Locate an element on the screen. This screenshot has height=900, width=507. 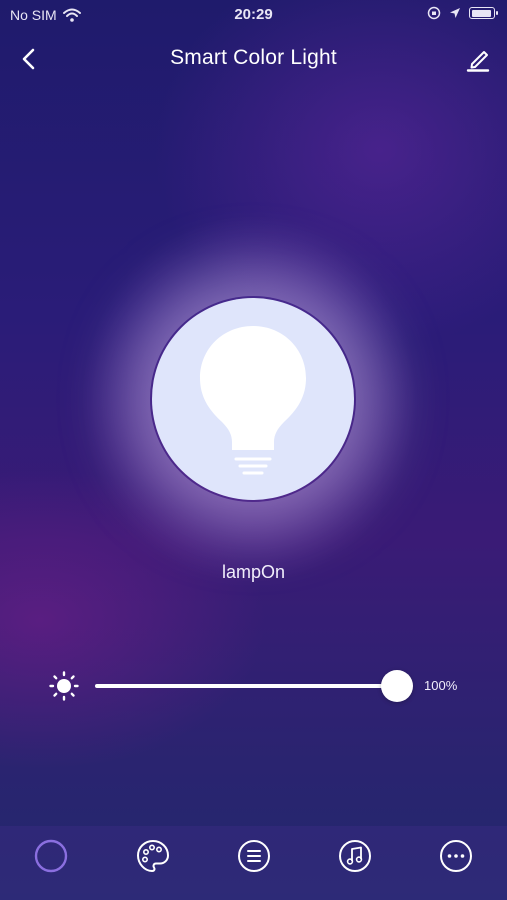
page-title: Smart Color Light is located at coordinates (253, 57).